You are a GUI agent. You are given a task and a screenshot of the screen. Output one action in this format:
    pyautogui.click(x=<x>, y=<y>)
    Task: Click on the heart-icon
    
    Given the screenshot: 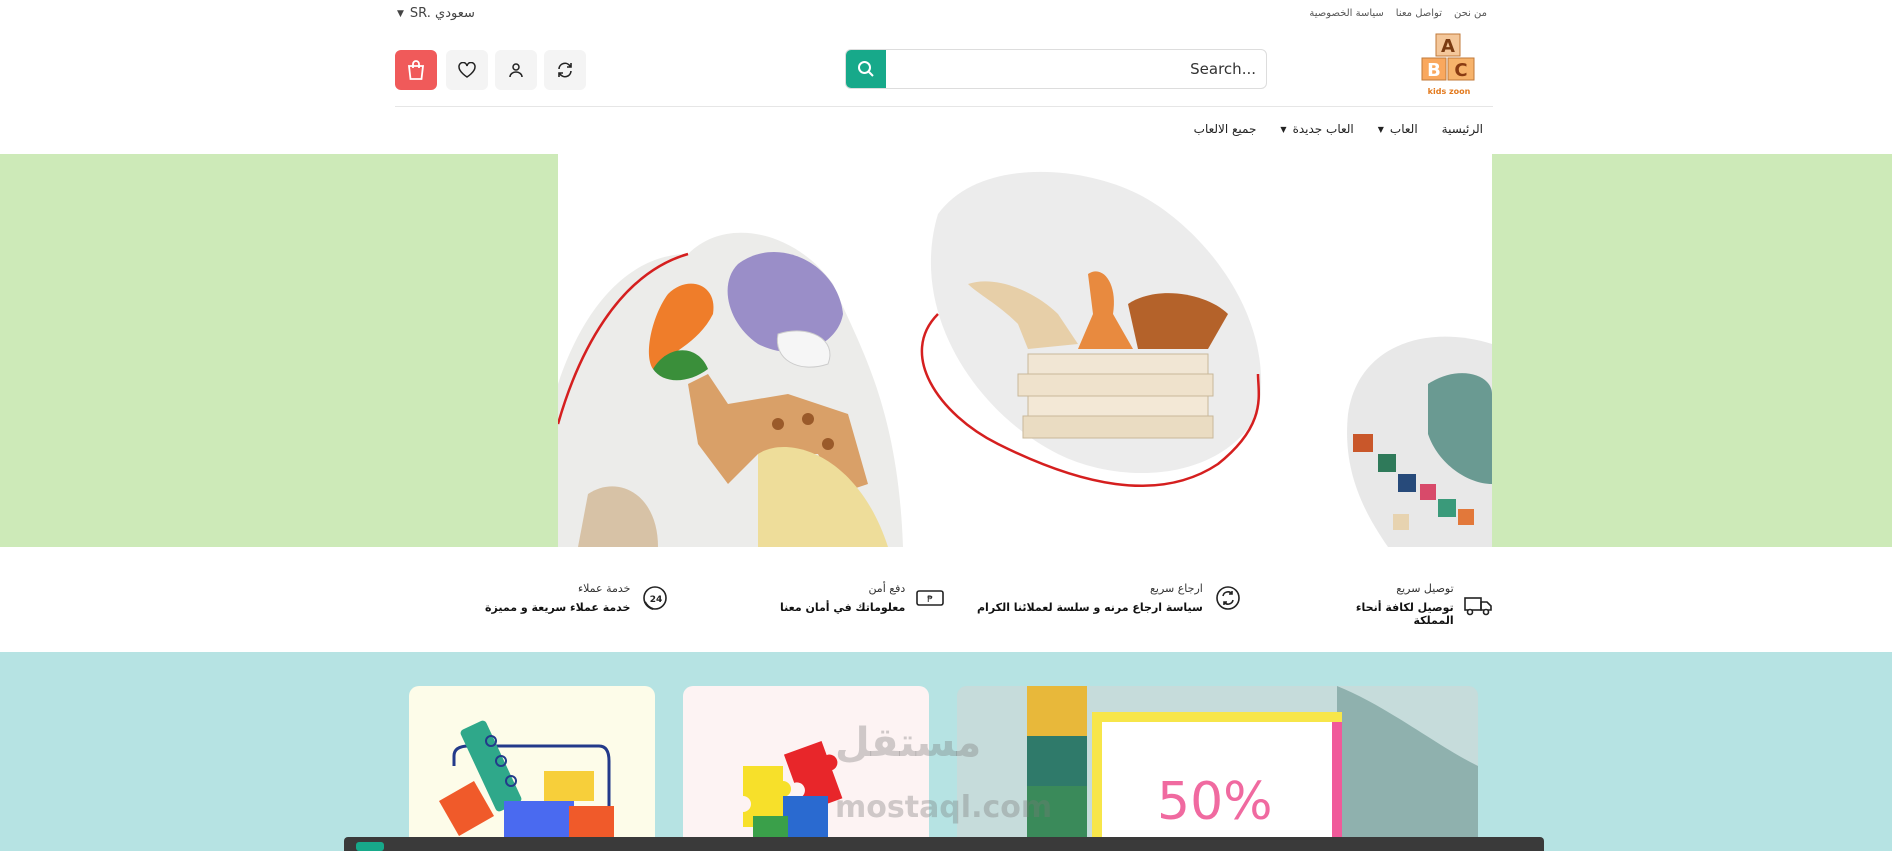 What is the action you would take?
    pyautogui.click(x=467, y=70)
    